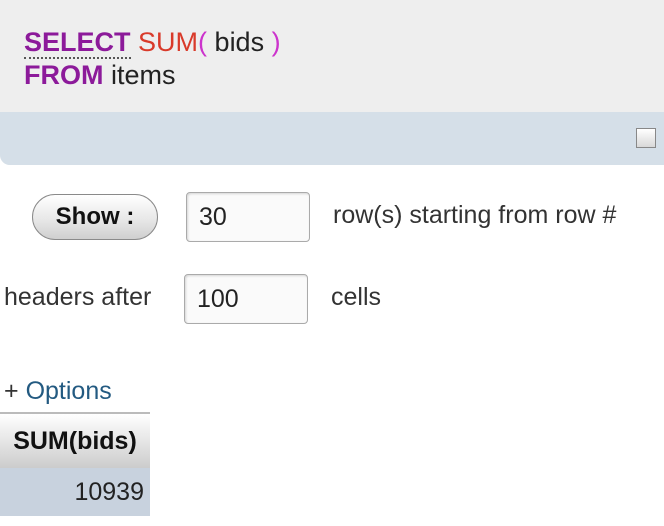 This screenshot has width=664, height=526. What do you see at coordinates (203, 42) in the screenshot?
I see `sql-open-paren: (` at bounding box center [203, 42].